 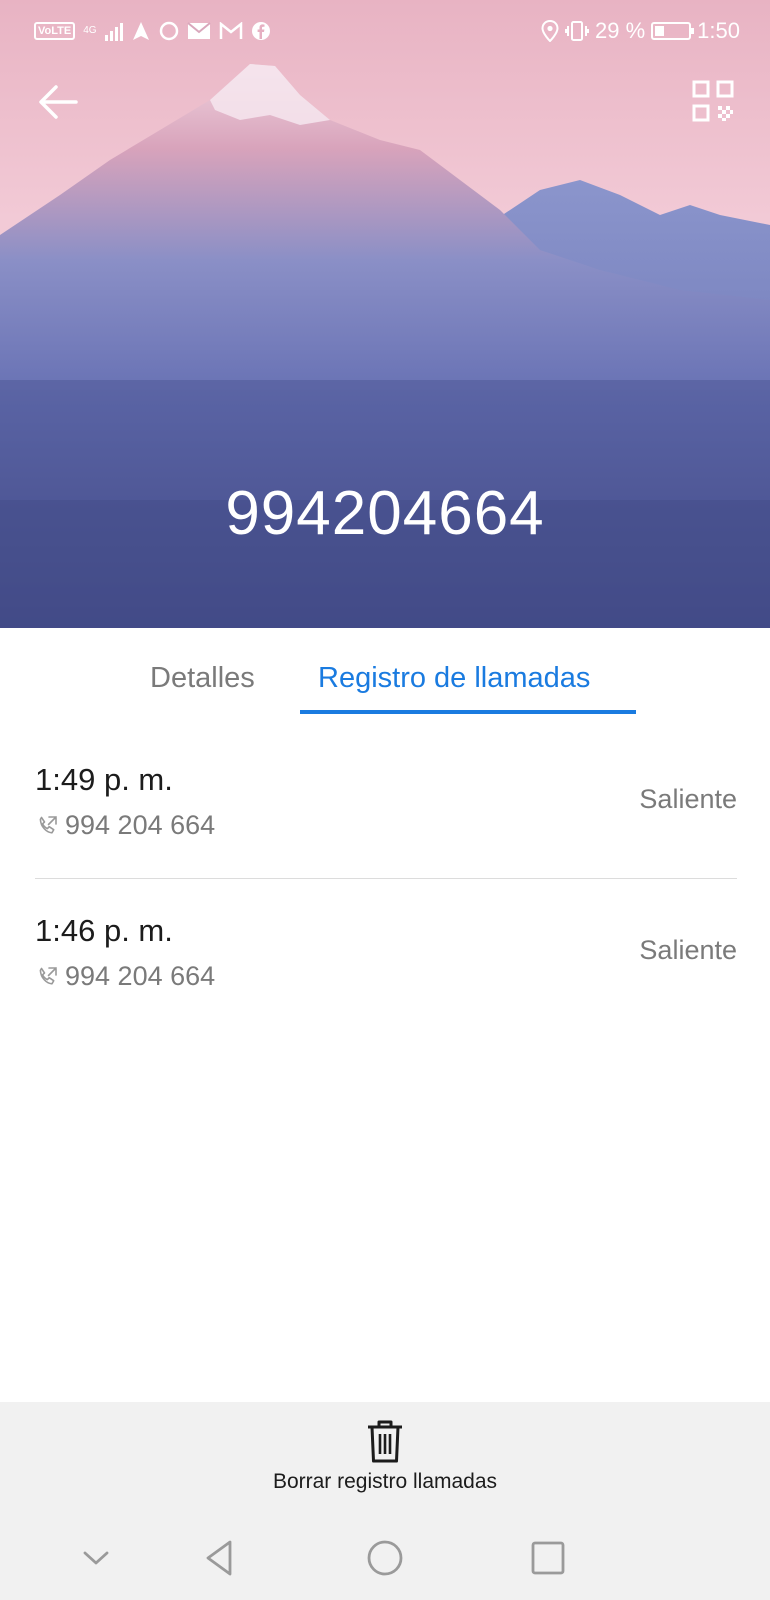 I want to click on home-icon, so click(x=385, y=1558).